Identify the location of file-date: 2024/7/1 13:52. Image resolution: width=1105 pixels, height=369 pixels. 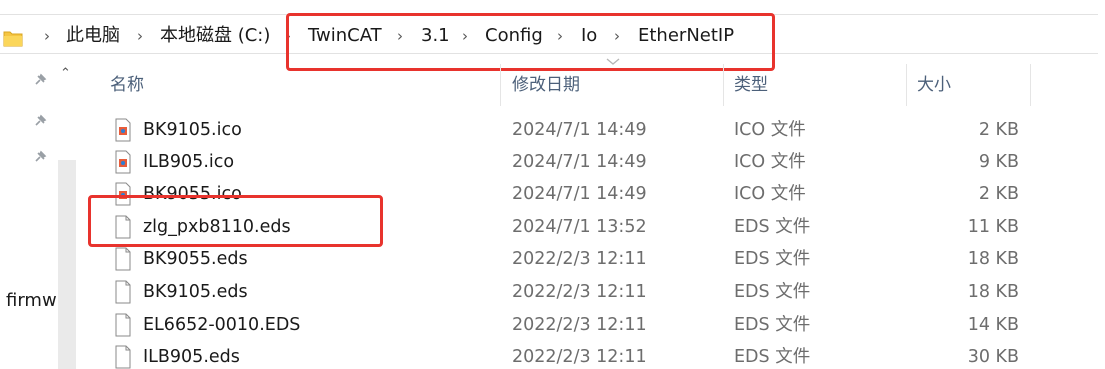
(579, 227).